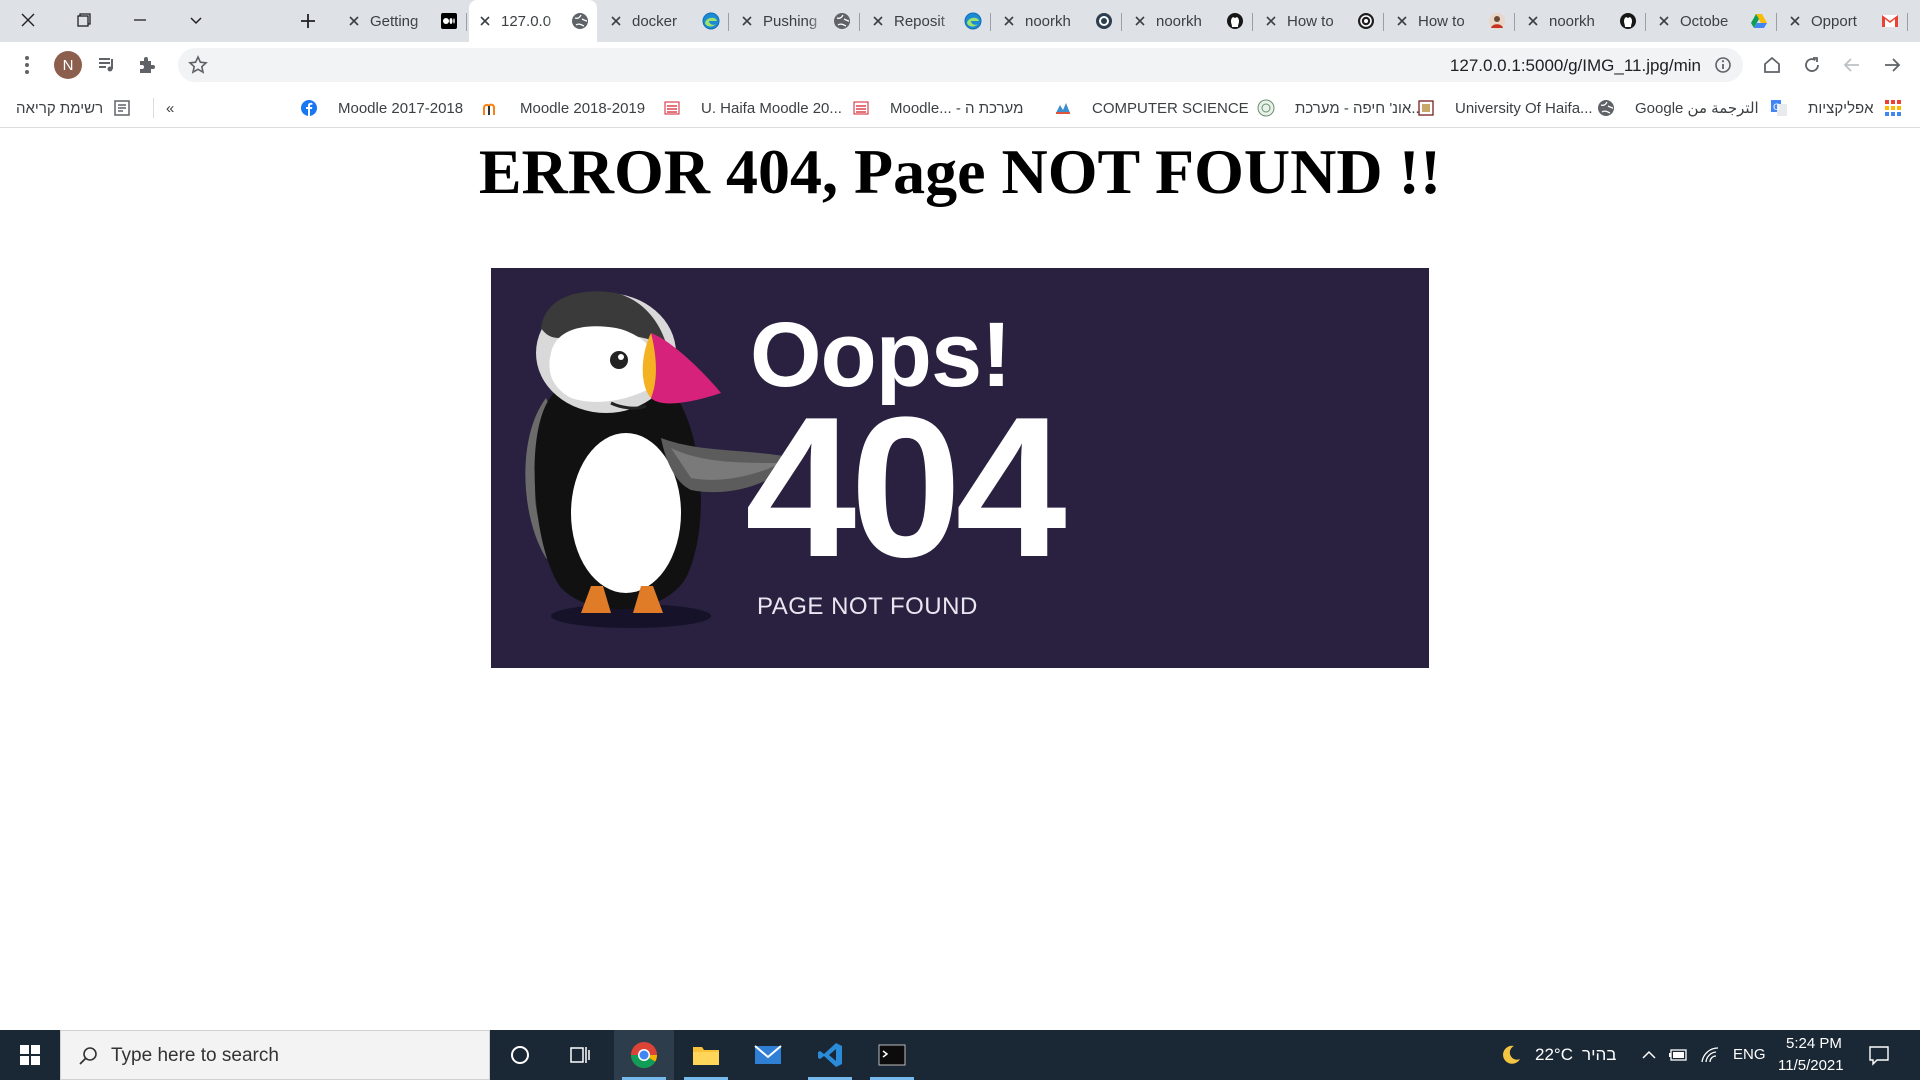 This screenshot has width=1920, height=1080. What do you see at coordinates (533, 21) in the screenshot?
I see `browser-tab: 127.0.0` at bounding box center [533, 21].